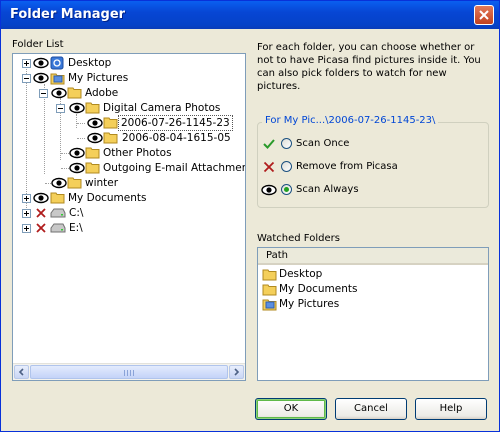 The image size is (500, 432). I want to click on checkmark-icon, so click(269, 144).